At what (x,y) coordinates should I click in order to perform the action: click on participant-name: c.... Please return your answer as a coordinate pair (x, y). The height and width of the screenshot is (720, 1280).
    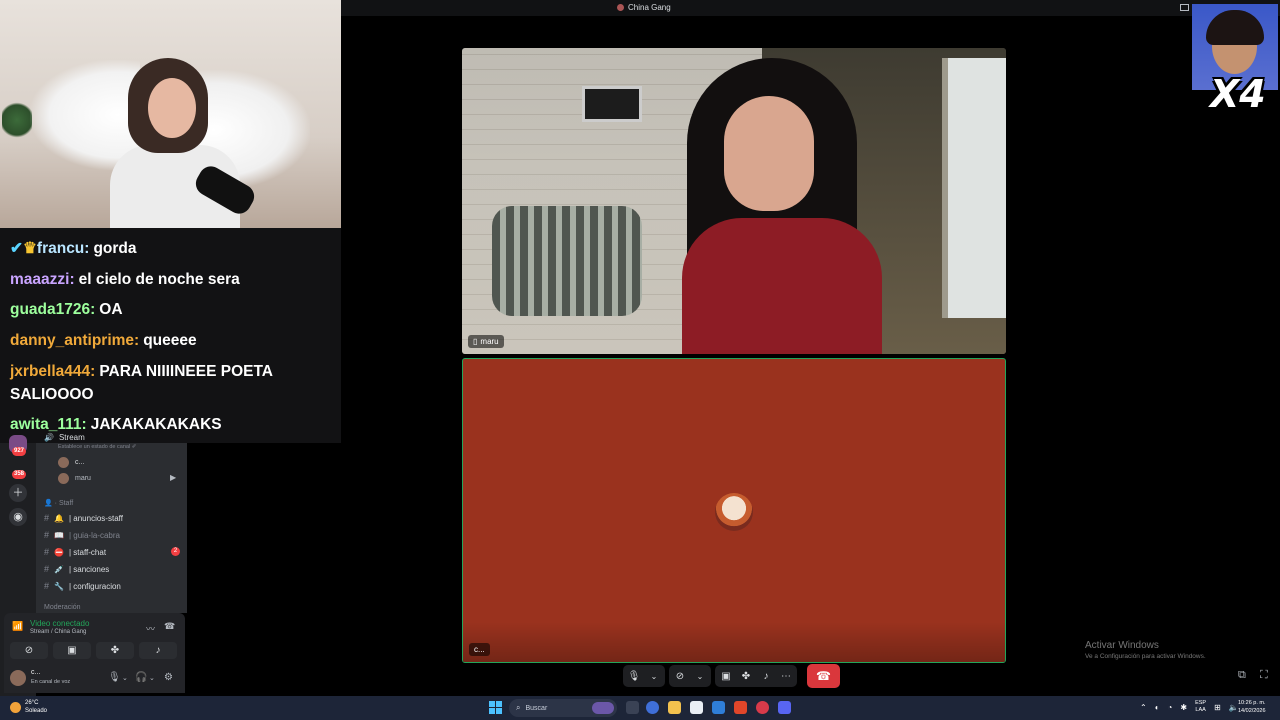
    Looking at the image, I should click on (479, 649).